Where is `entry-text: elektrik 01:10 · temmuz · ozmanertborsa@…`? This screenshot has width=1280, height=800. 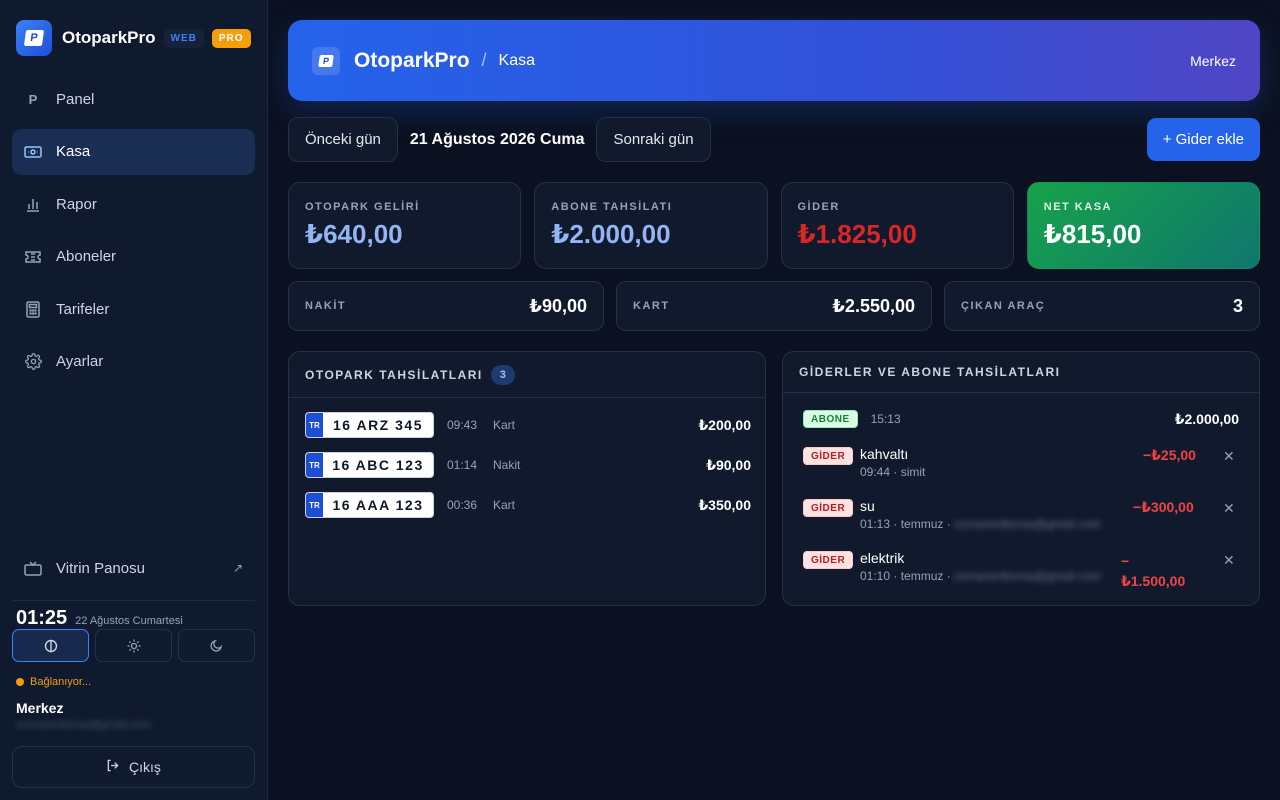 entry-text: elektrik 01:10 · temmuz · ozmanertborsa@… is located at coordinates (980, 566).